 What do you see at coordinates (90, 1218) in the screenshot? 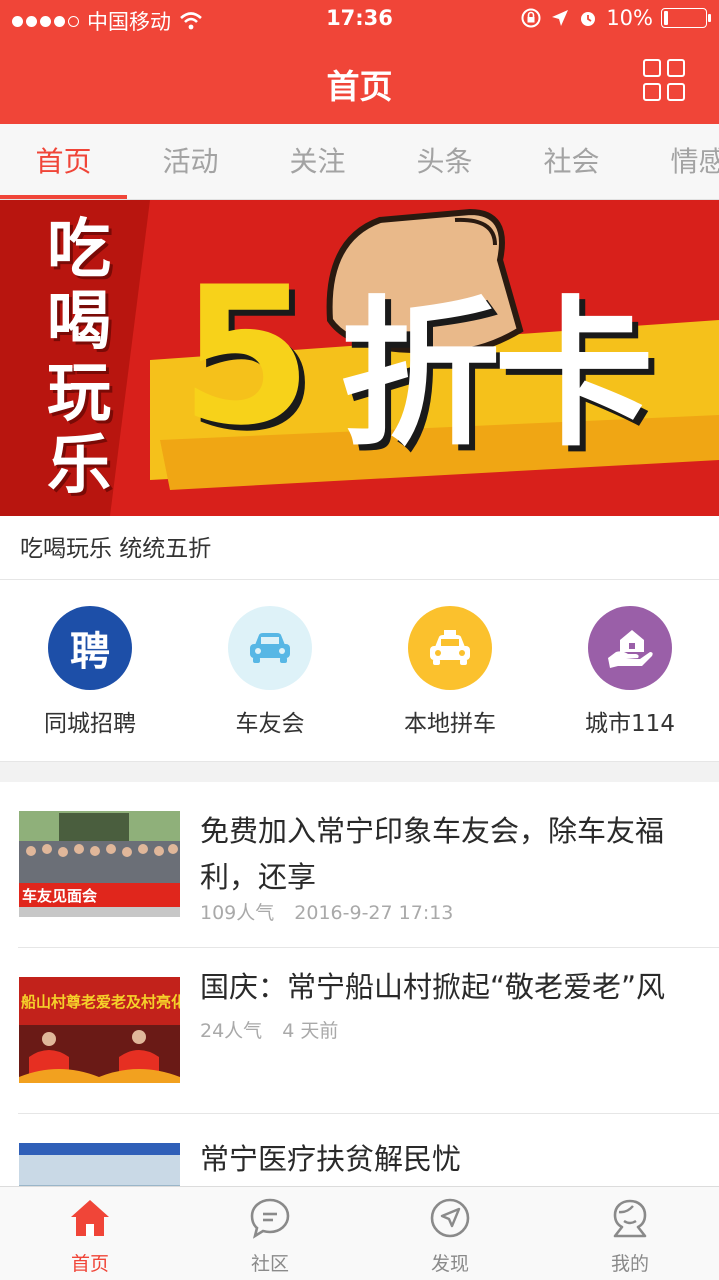
I see `home-icon` at bounding box center [90, 1218].